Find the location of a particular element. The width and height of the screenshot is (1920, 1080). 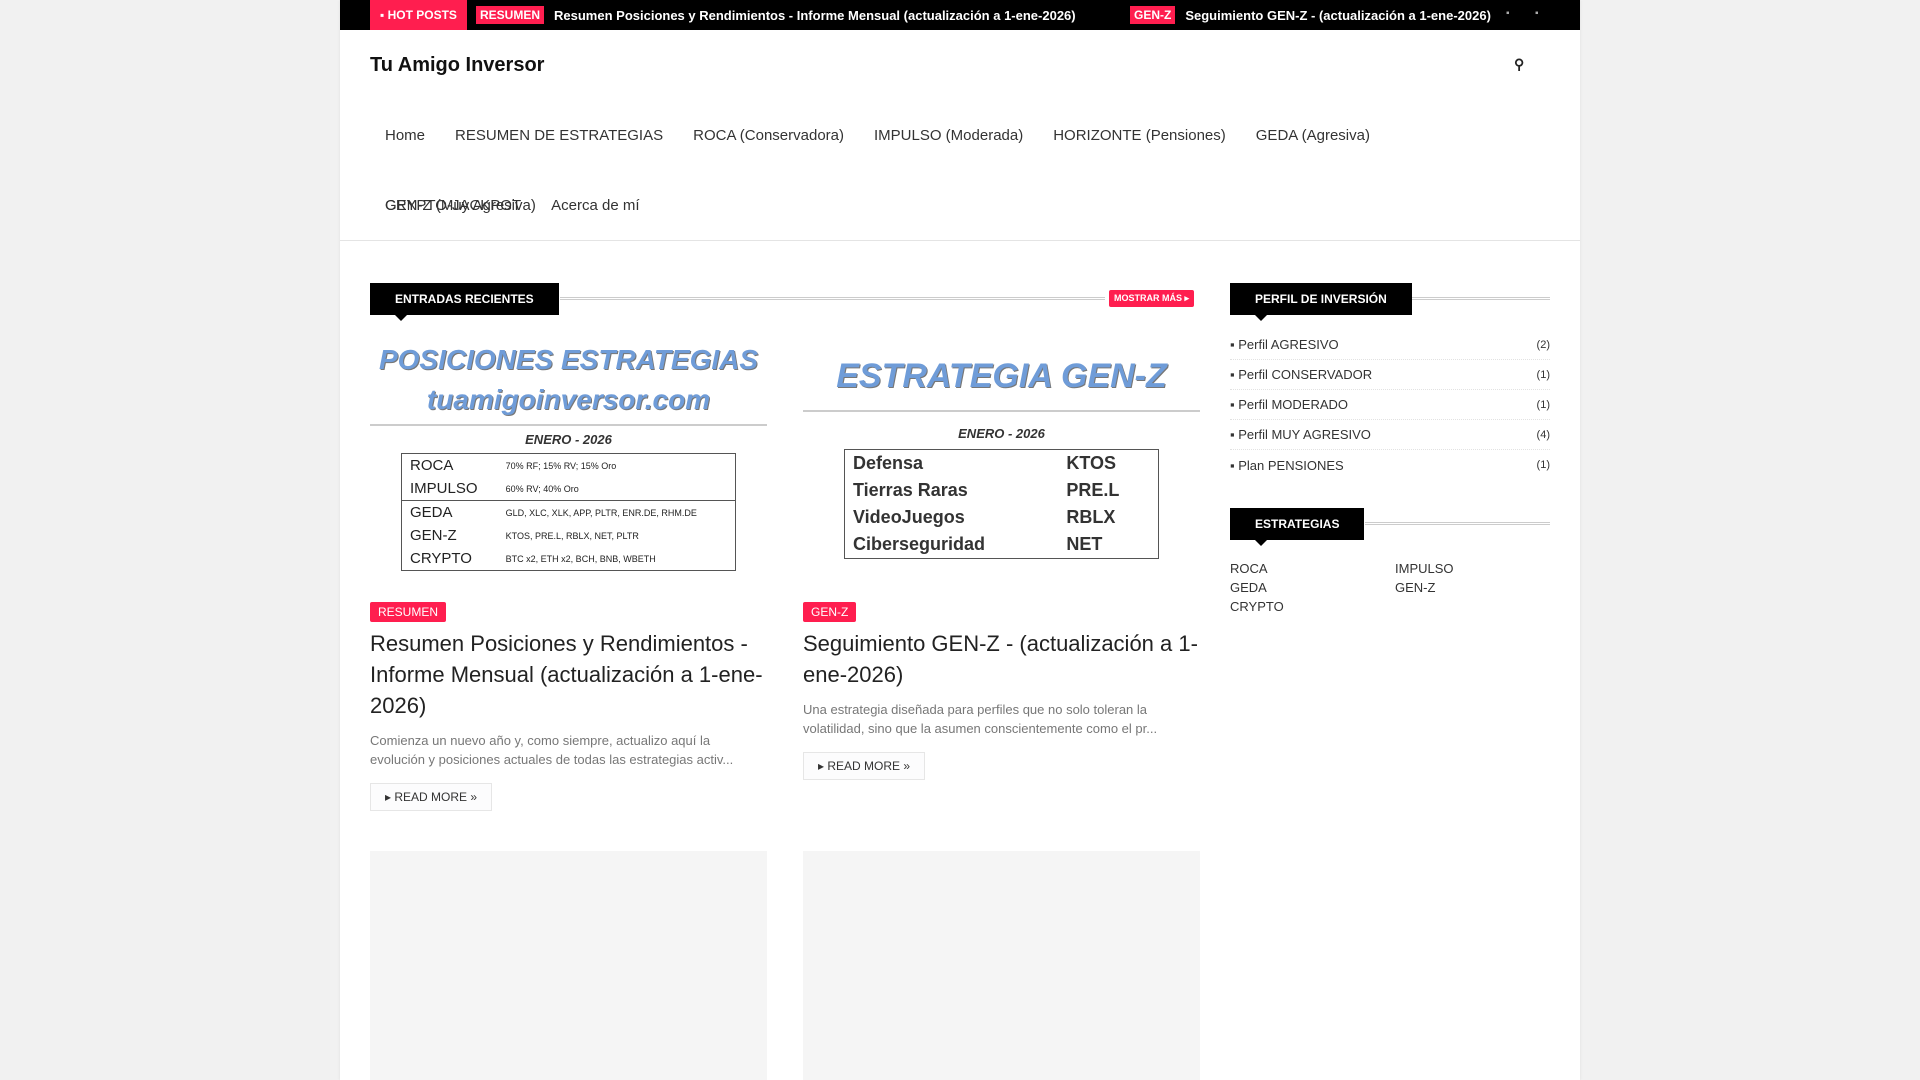

post-category-tag: GEN-Z is located at coordinates (830, 612).